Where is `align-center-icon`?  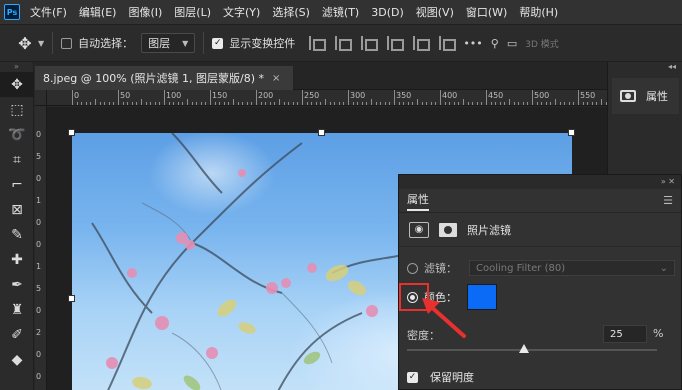 align-center-icon is located at coordinates (344, 43).